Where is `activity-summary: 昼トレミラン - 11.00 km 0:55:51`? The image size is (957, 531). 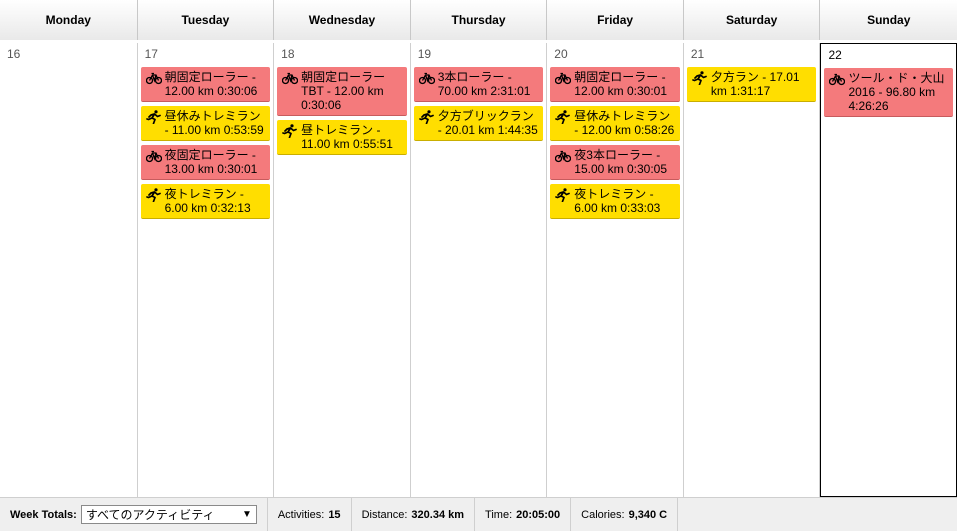 activity-summary: 昼トレミラン - 11.00 km 0:55:51 is located at coordinates (347, 137).